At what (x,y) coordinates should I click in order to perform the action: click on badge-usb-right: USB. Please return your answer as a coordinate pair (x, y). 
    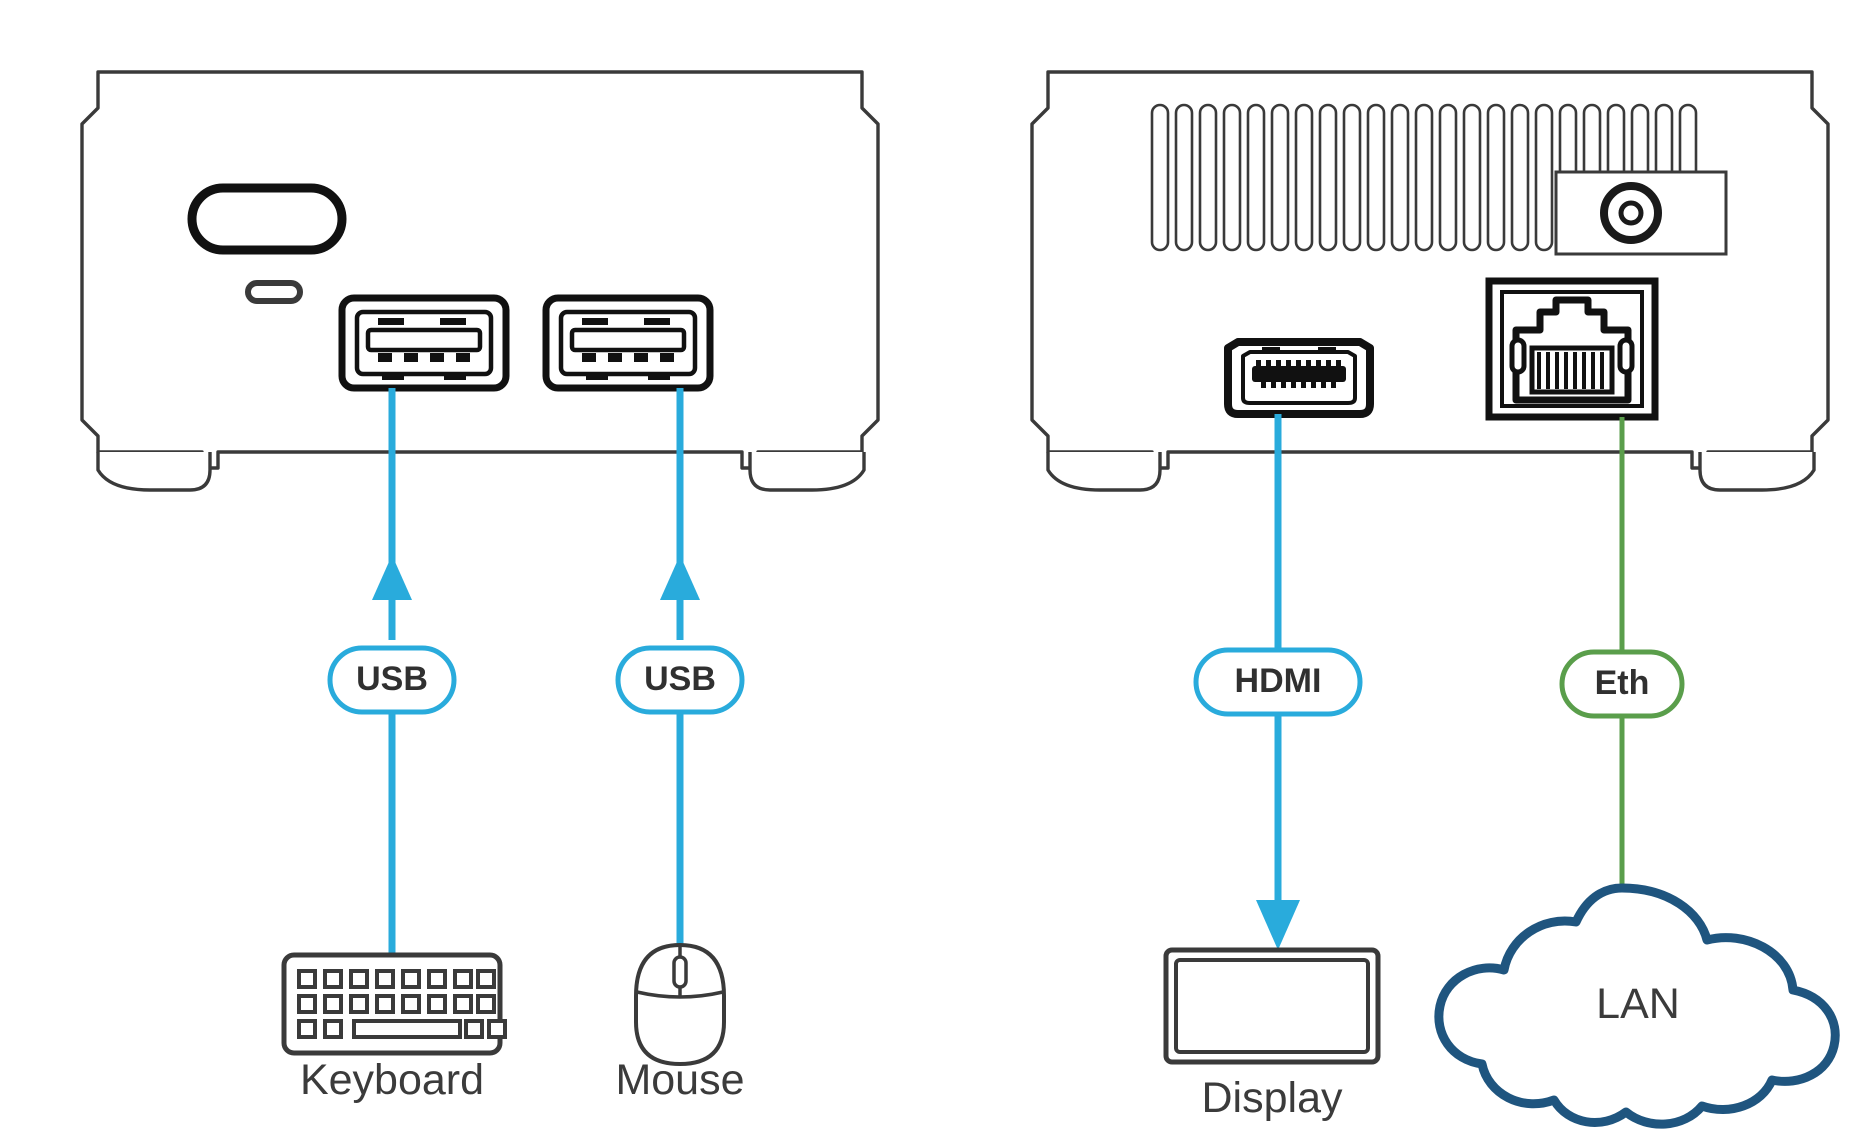
    Looking at the image, I should click on (680, 680).